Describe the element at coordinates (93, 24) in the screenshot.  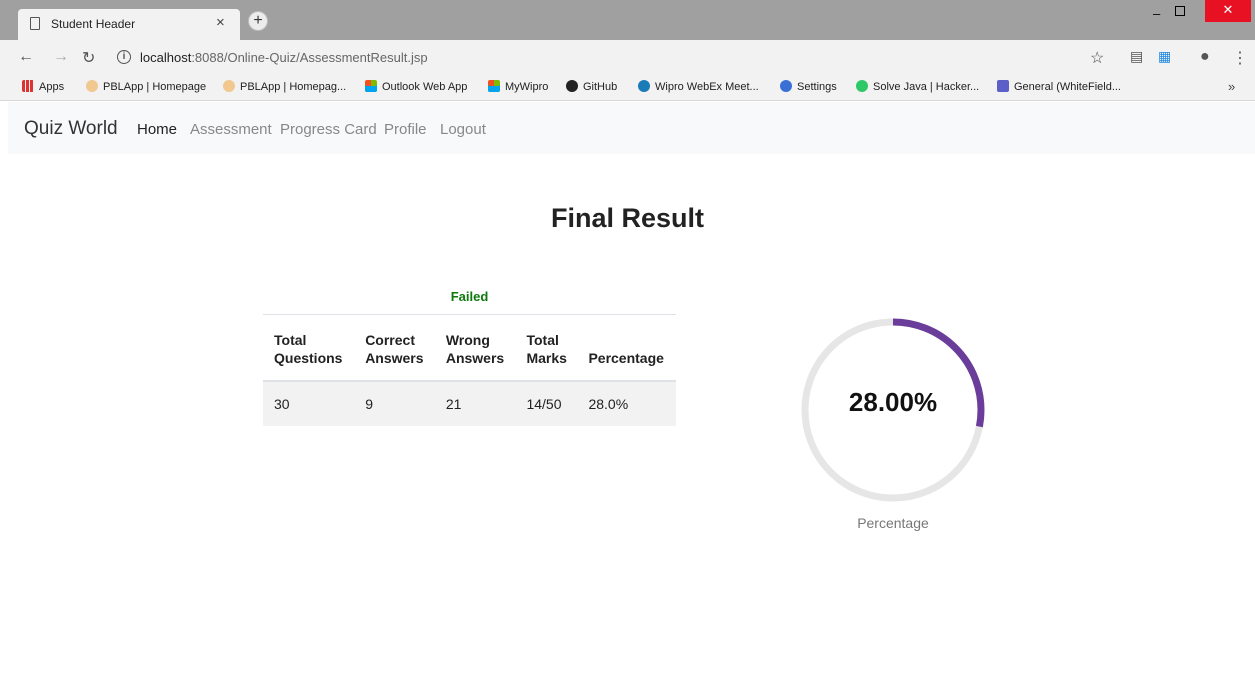
I see `tab-title: Student Header` at that location.